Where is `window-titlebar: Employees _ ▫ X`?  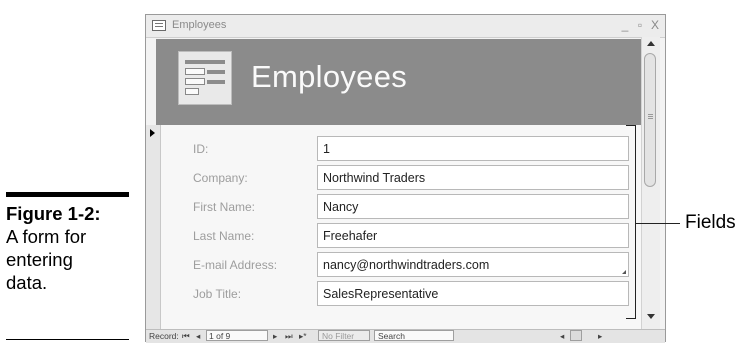 window-titlebar: Employees _ ▫ X is located at coordinates (405, 26).